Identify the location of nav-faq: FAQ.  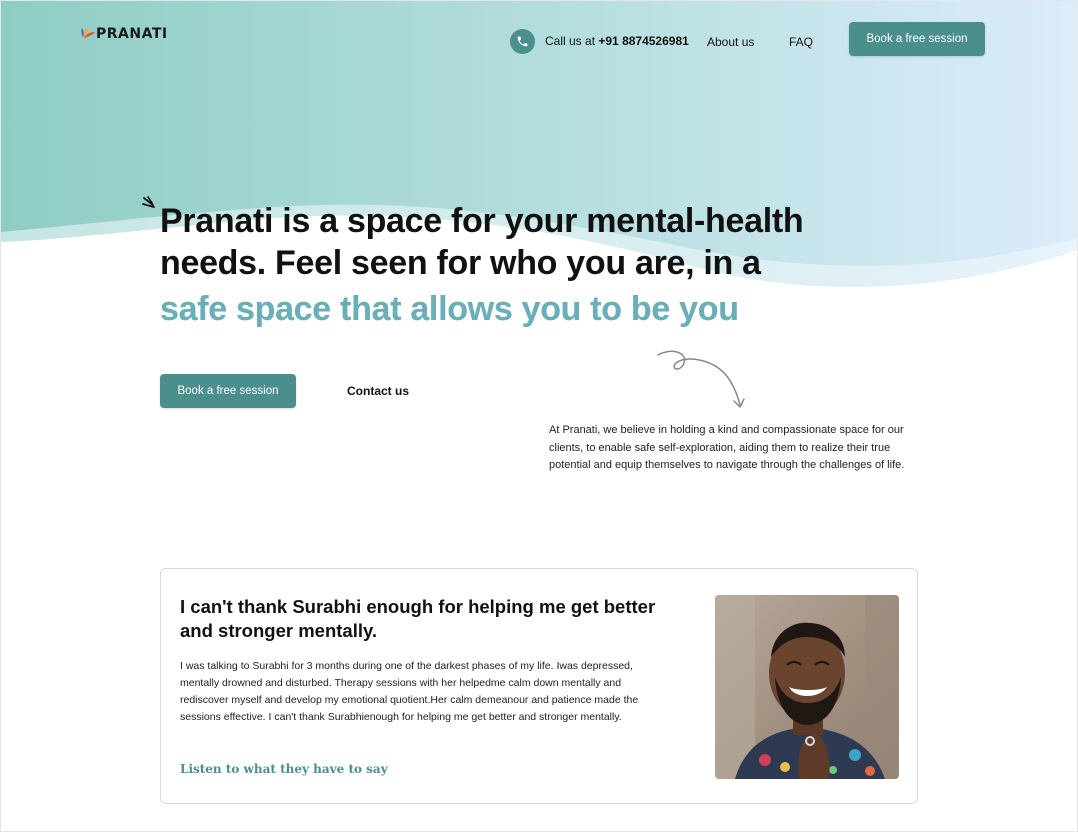
(801, 42).